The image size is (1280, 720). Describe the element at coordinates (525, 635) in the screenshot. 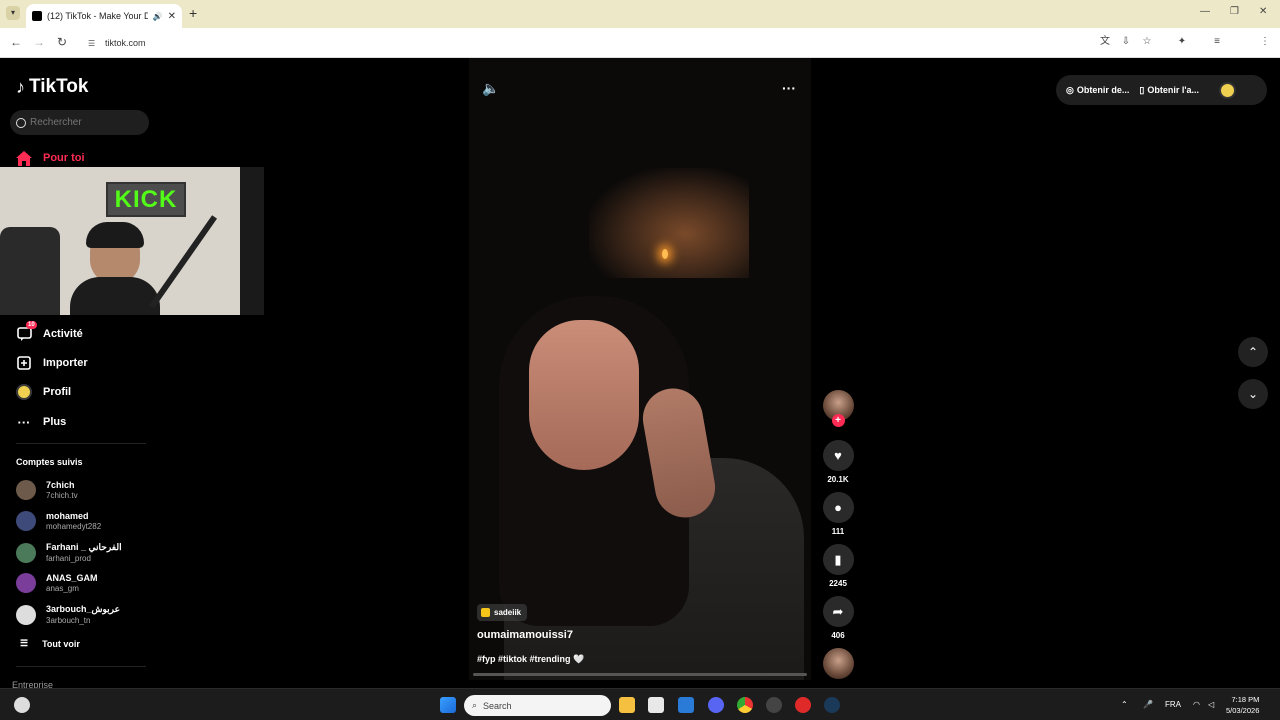

I see `video-author: oumaimamouissi7` at that location.